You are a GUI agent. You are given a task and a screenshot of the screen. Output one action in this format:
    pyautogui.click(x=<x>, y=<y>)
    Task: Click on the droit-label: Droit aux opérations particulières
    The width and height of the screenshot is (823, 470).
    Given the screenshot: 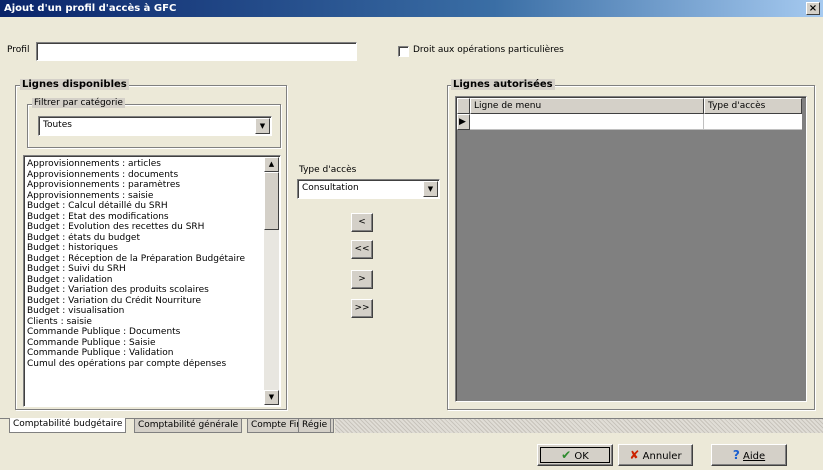 What is the action you would take?
    pyautogui.click(x=488, y=50)
    